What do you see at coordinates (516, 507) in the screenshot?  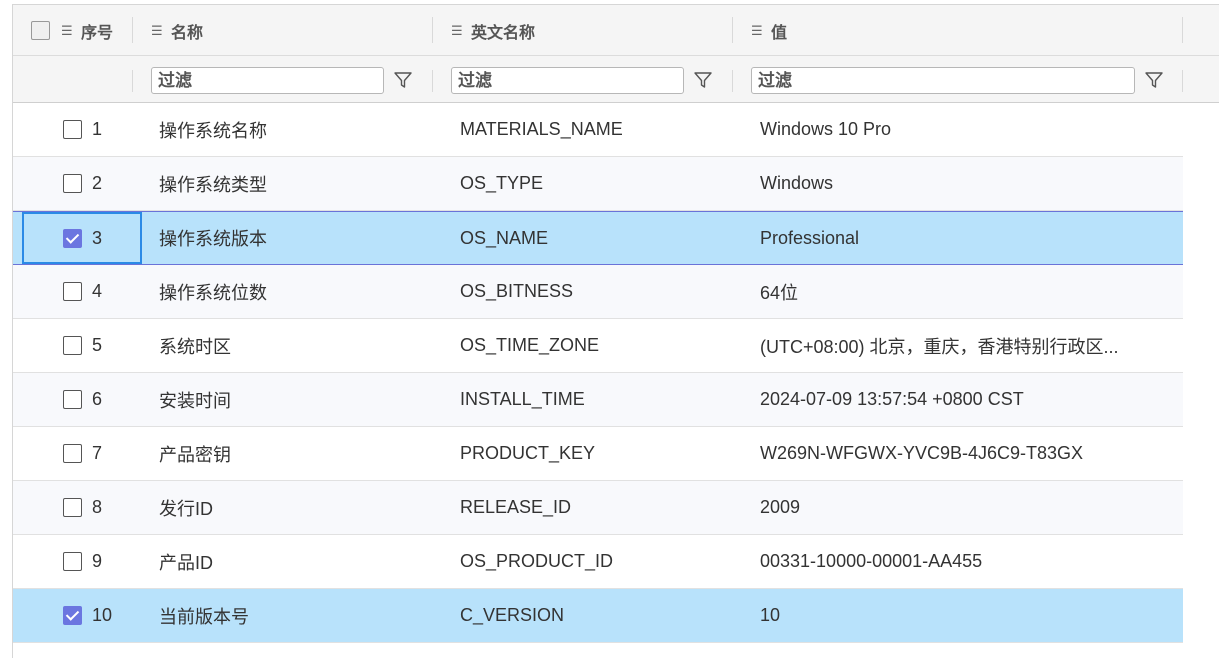 I see `en-name-cell: RELEASE_ID` at bounding box center [516, 507].